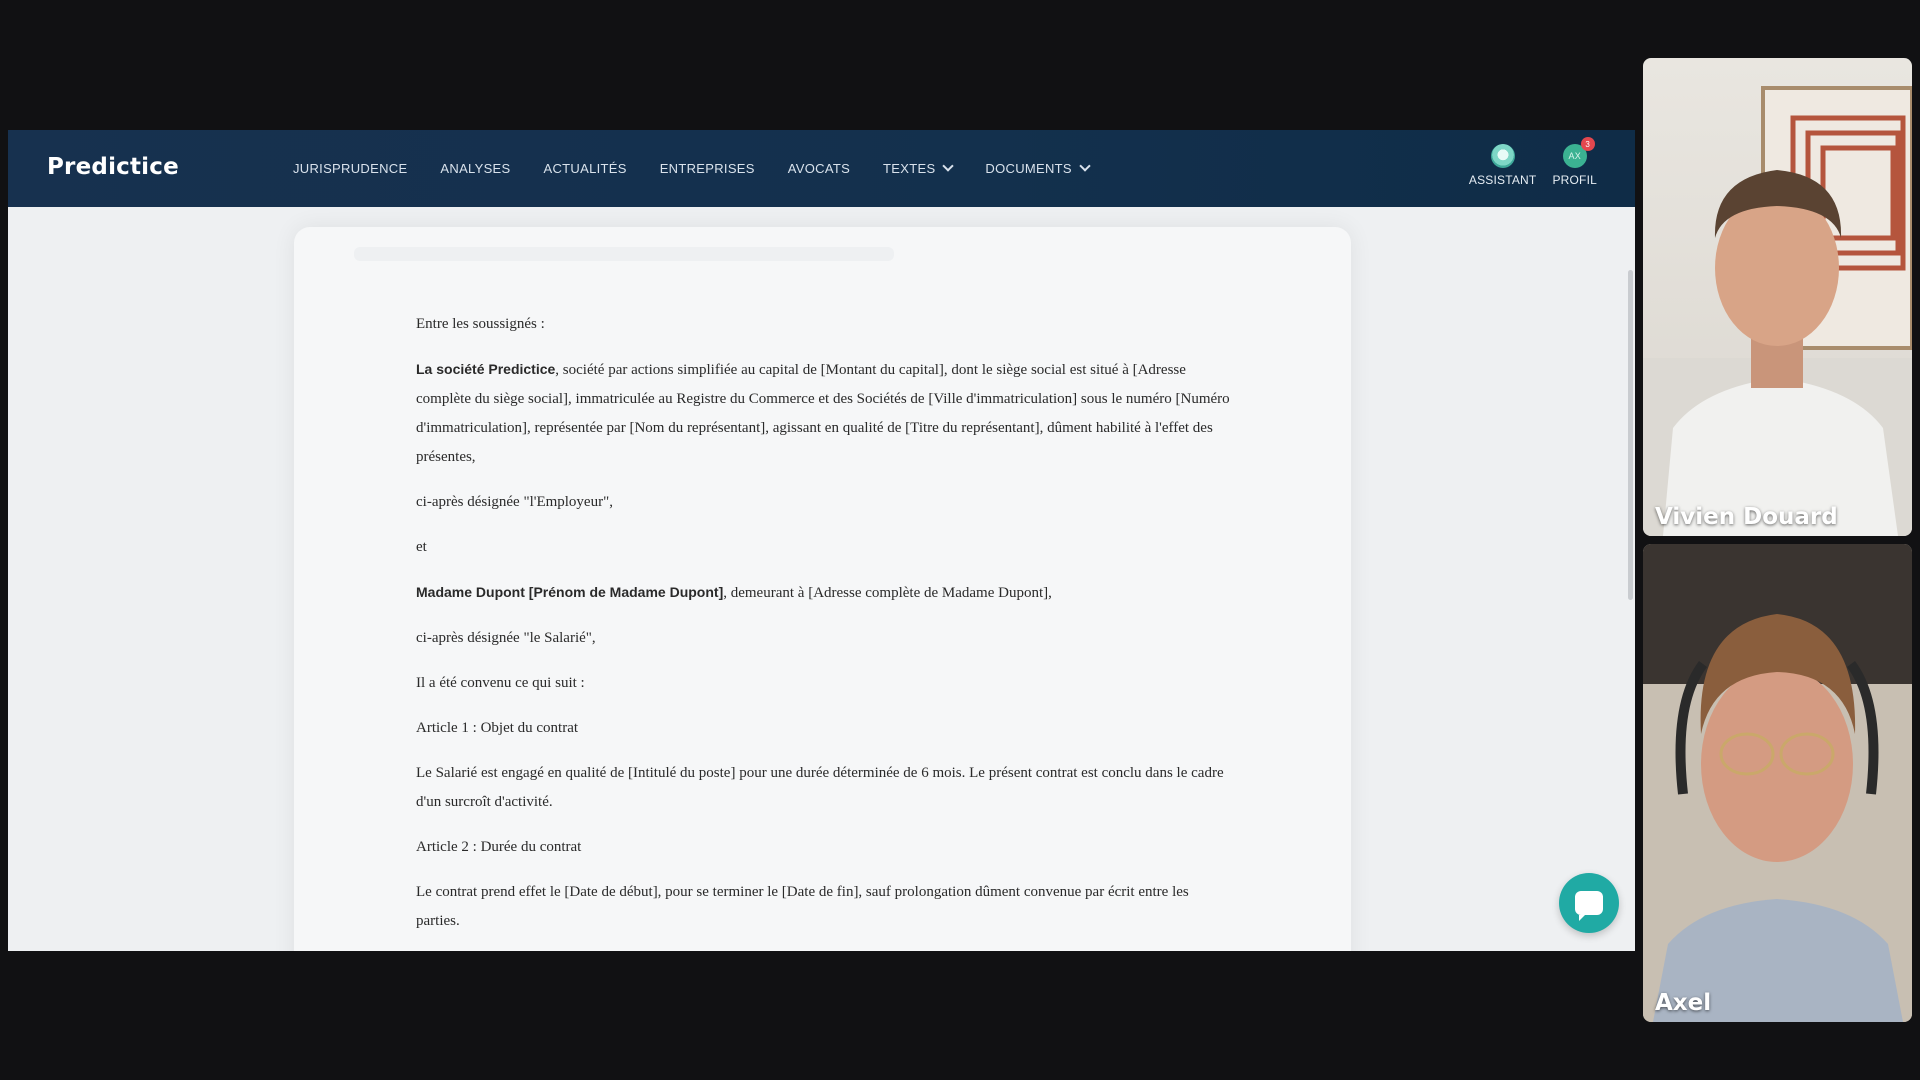 This screenshot has height=1080, width=1920. I want to click on nav-label: ACTUALITÉS, so click(585, 168).